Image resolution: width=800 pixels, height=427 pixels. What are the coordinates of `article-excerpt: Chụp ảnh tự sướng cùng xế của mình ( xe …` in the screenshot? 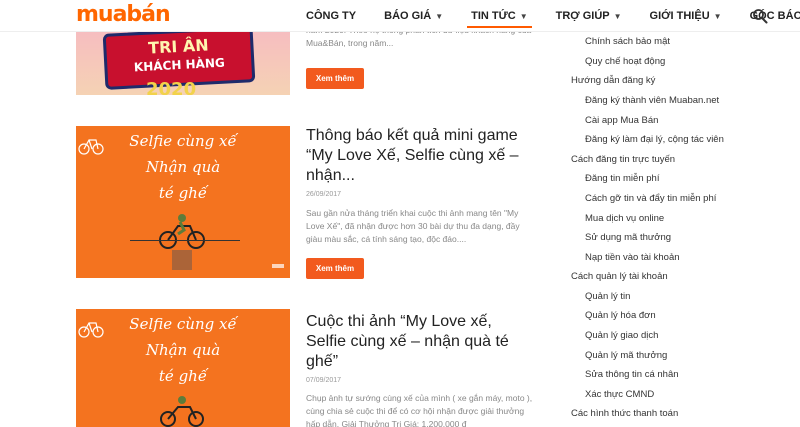 It's located at (419, 410).